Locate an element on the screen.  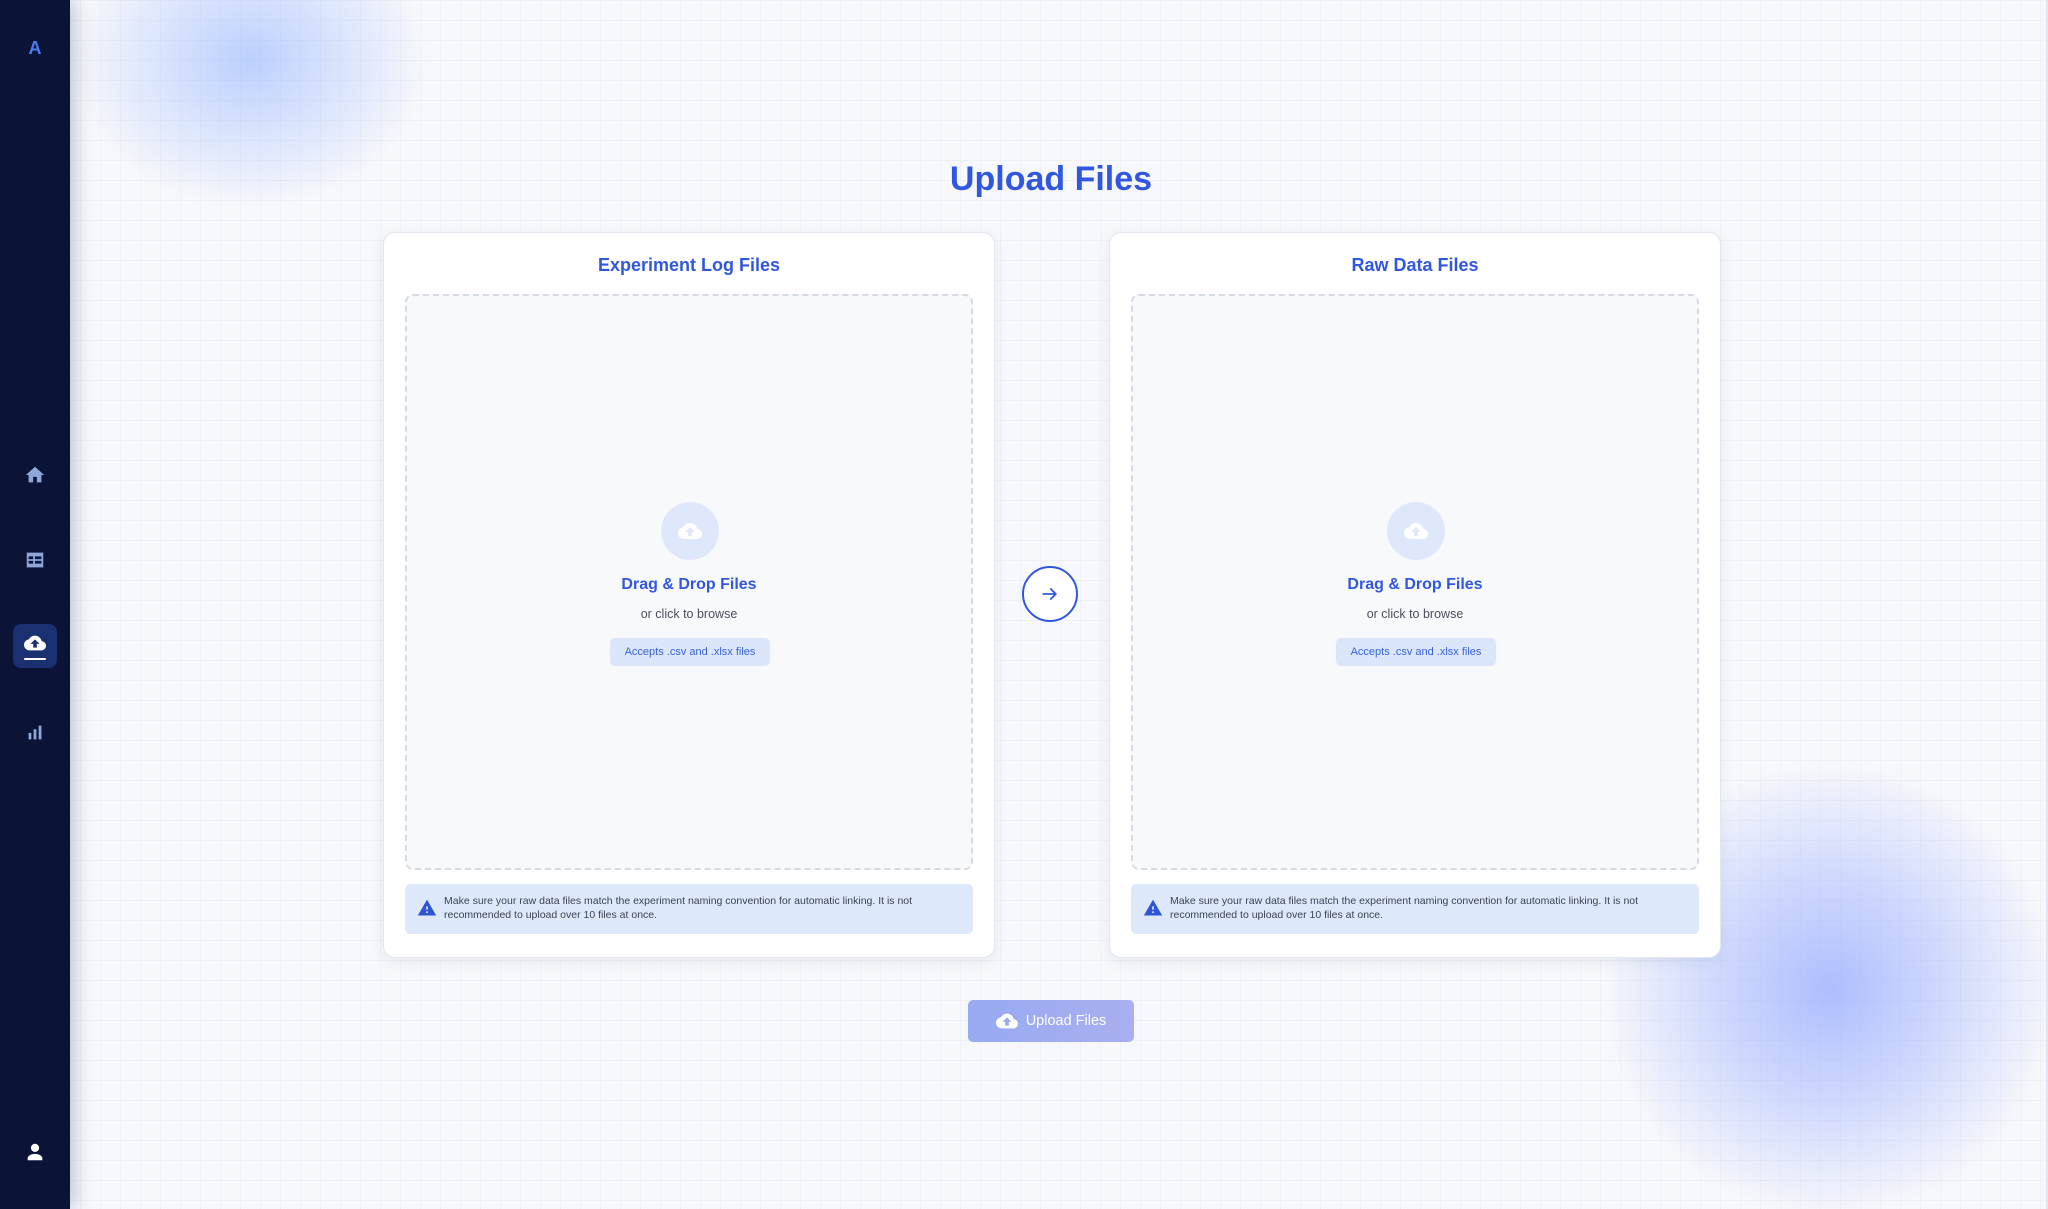
next-arrow-button is located at coordinates (1050, 594).